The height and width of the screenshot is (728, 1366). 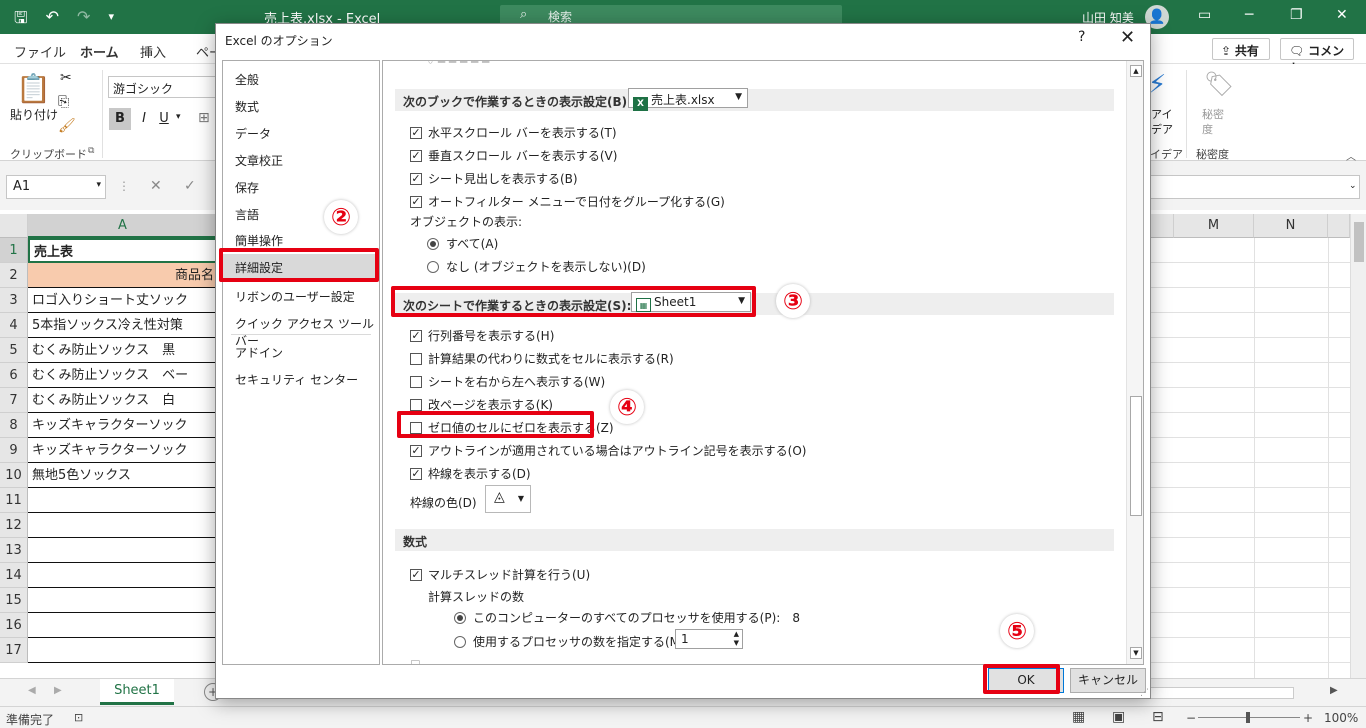 What do you see at coordinates (709, 639) in the screenshot?
I see `threads-spinner: 1 ▲ ▼` at bounding box center [709, 639].